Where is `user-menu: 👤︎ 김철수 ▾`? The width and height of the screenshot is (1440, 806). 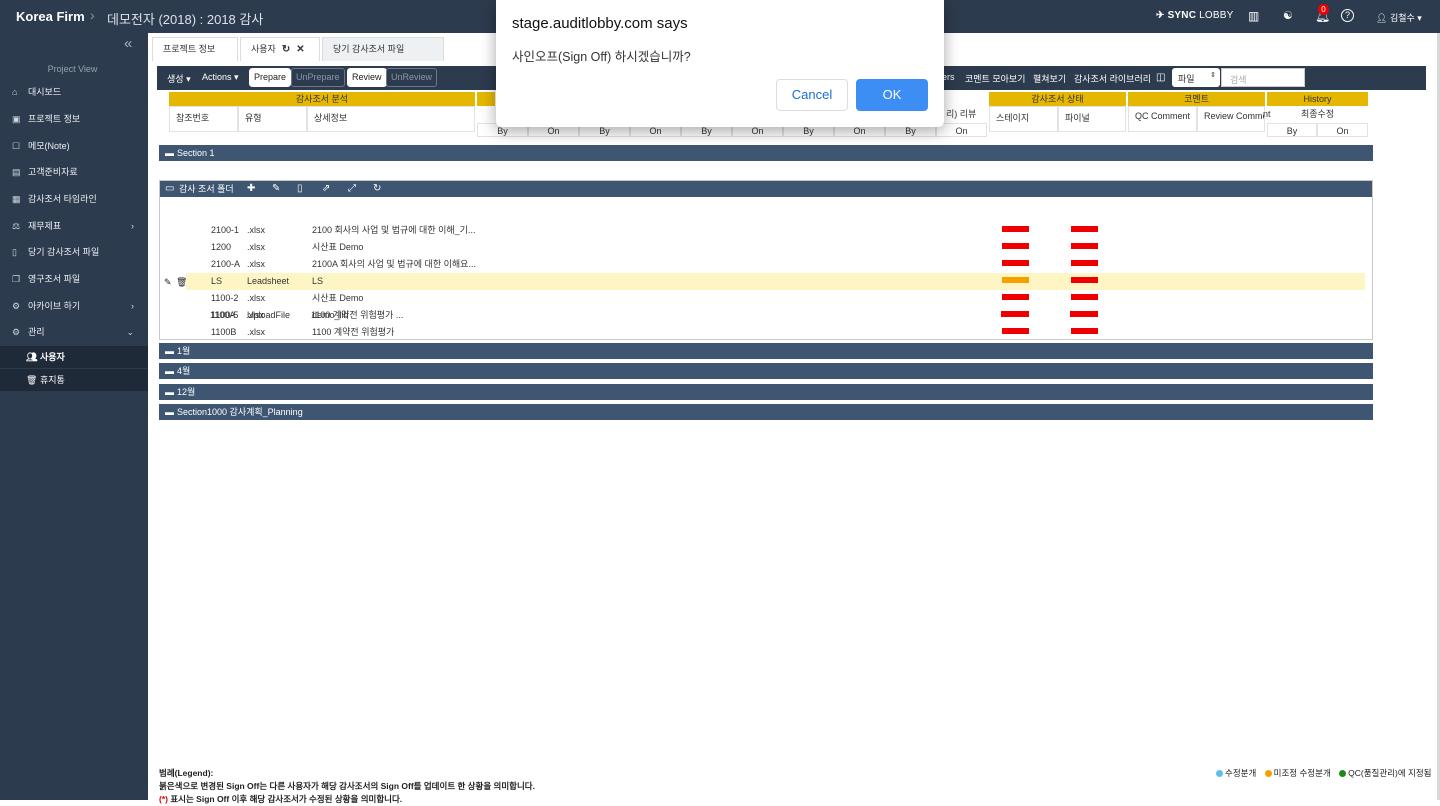
user-menu: 👤︎ 김철수 ▾ is located at coordinates (1399, 17).